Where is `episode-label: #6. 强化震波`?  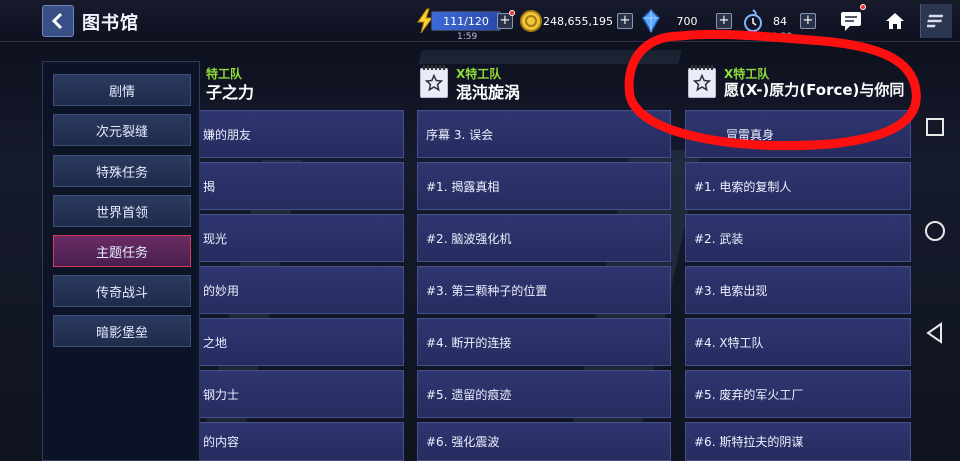
episode-label: #6. 强化震波 is located at coordinates (463, 442).